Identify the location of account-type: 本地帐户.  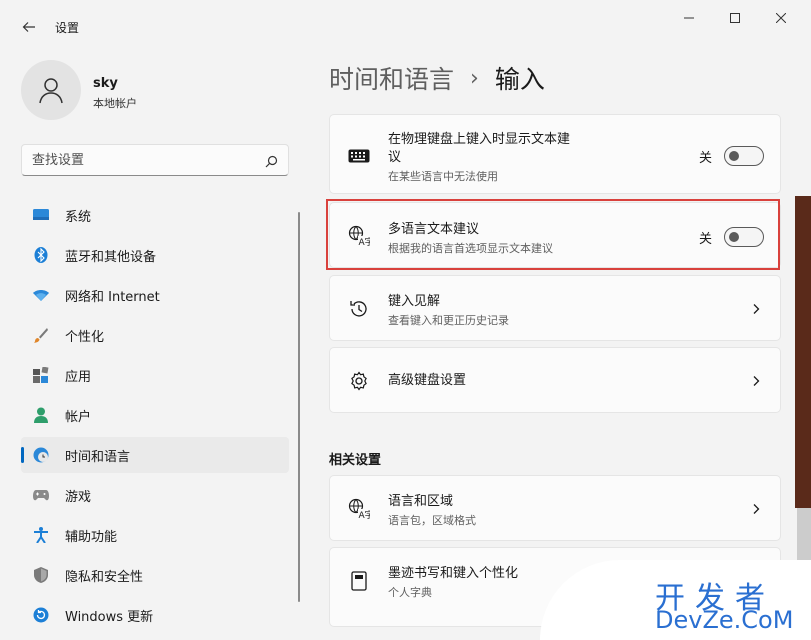
(115, 103).